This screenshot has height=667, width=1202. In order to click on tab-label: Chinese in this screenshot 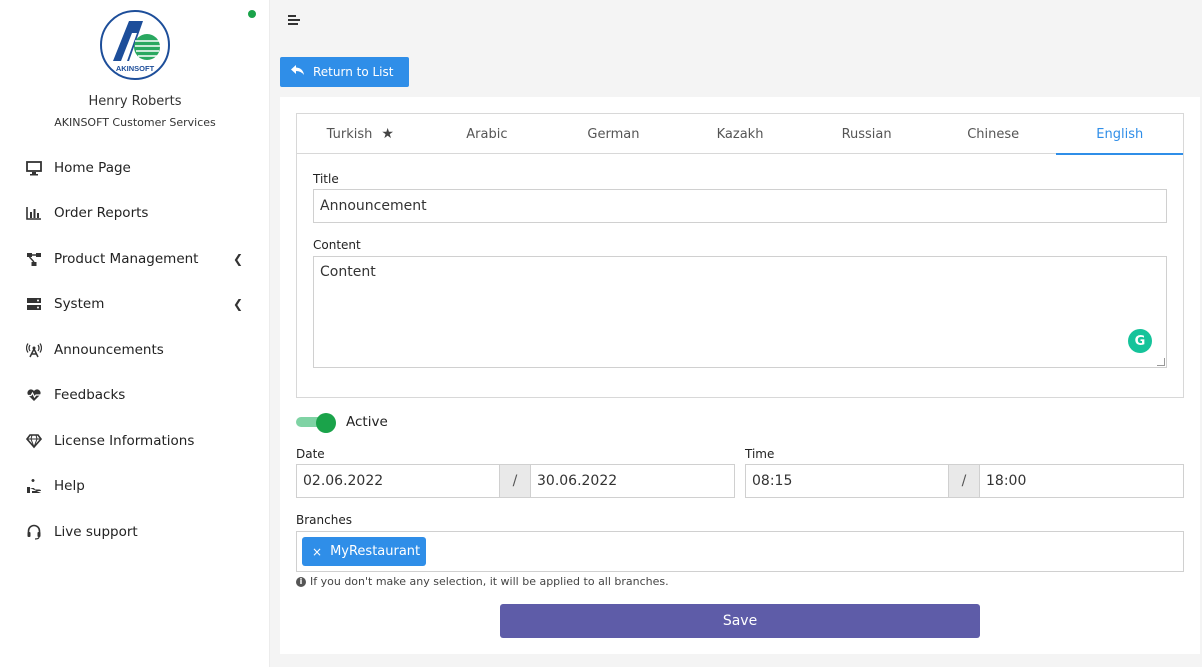, I will do `click(993, 134)`.